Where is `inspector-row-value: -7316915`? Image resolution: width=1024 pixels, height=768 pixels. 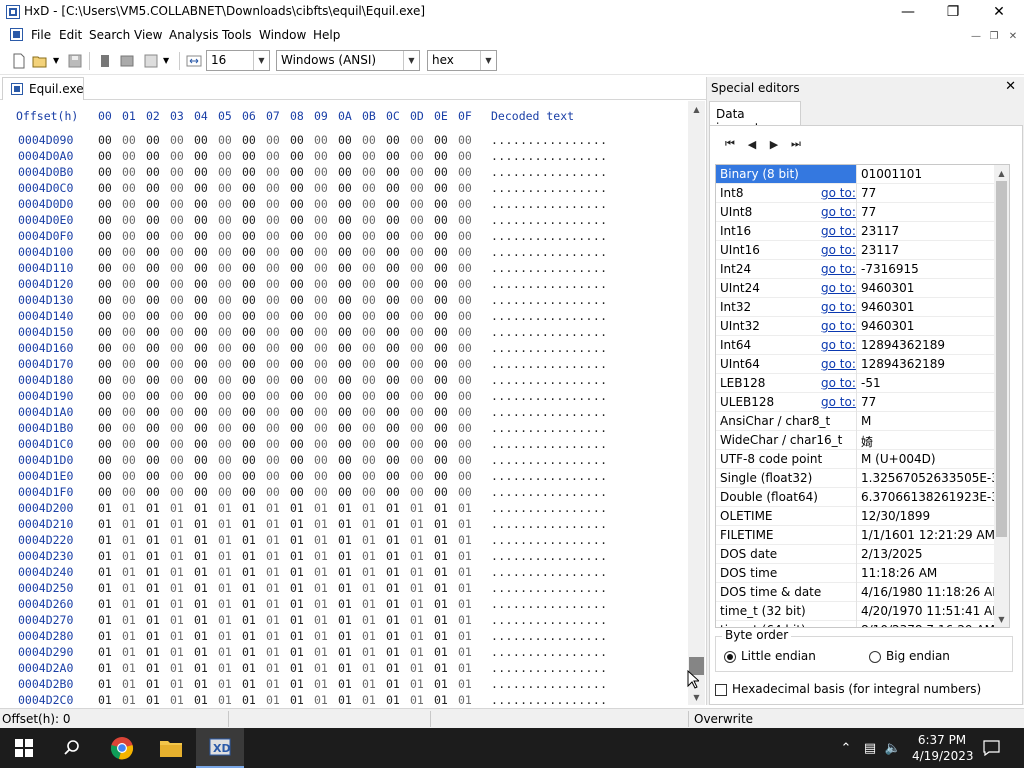
inspector-row-value: -7316915 is located at coordinates (890, 269).